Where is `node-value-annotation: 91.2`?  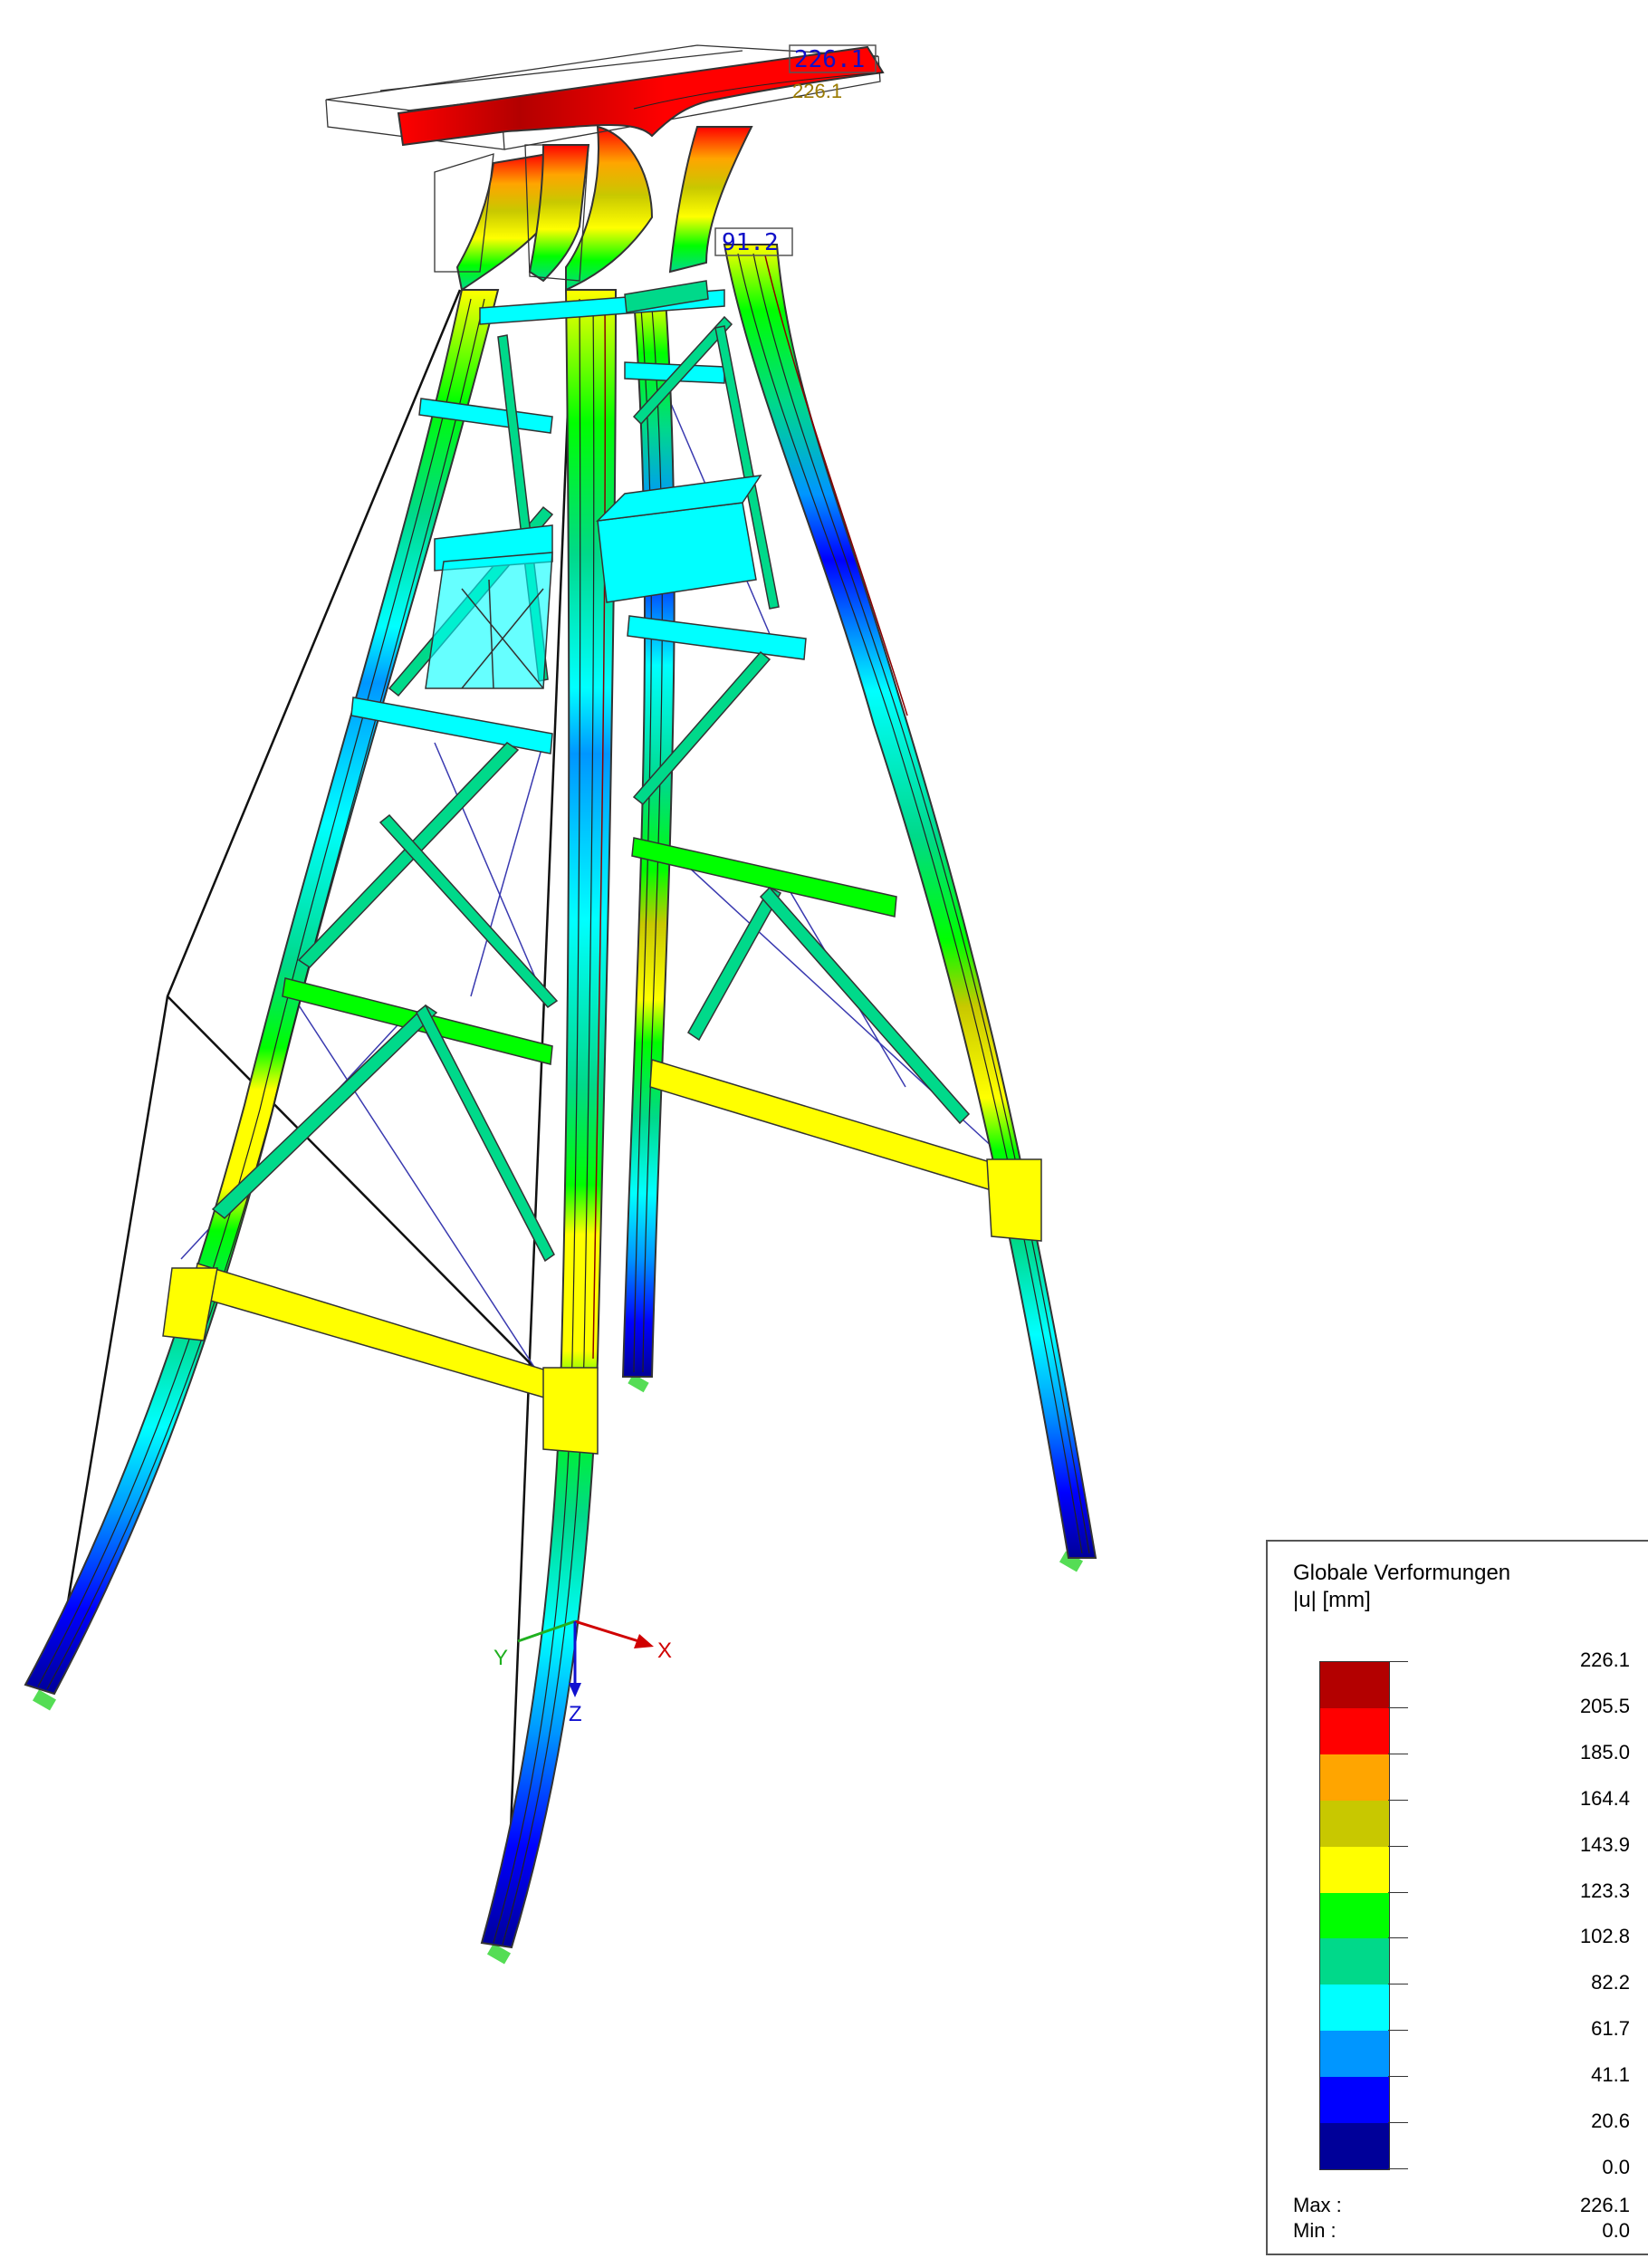 node-value-annotation: 91.2 is located at coordinates (754, 241).